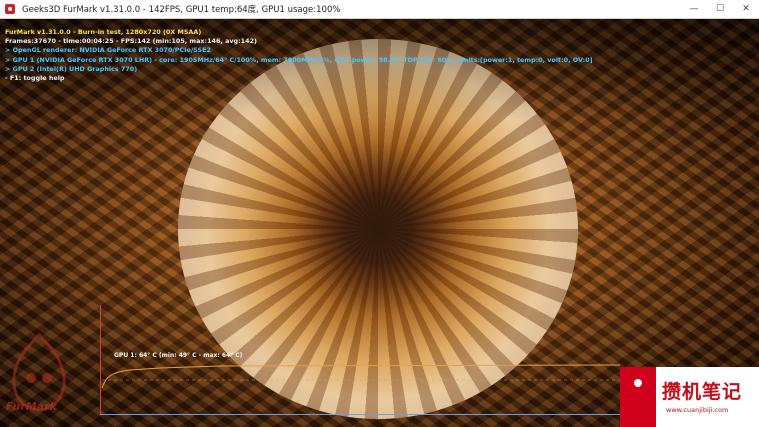 This screenshot has width=759, height=427. I want to click on temp-graph-y-axis, so click(100, 360).